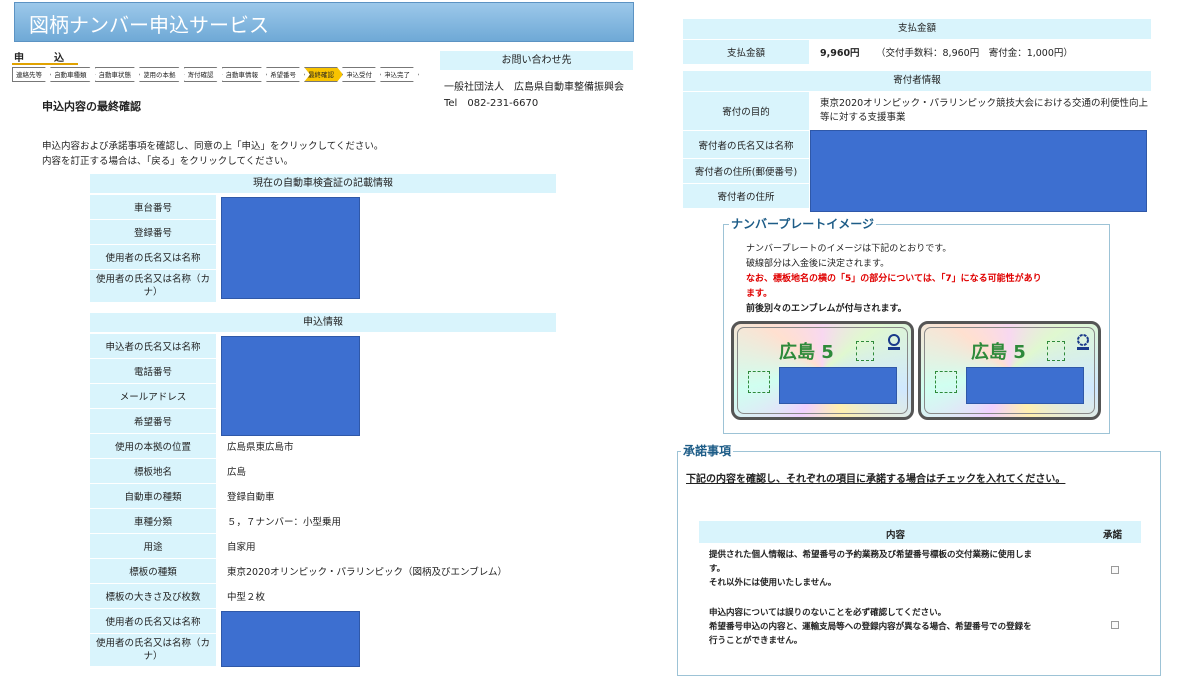 The width and height of the screenshot is (1178, 676). I want to click on label-base-location: 使用の本拠の位置, so click(153, 446).